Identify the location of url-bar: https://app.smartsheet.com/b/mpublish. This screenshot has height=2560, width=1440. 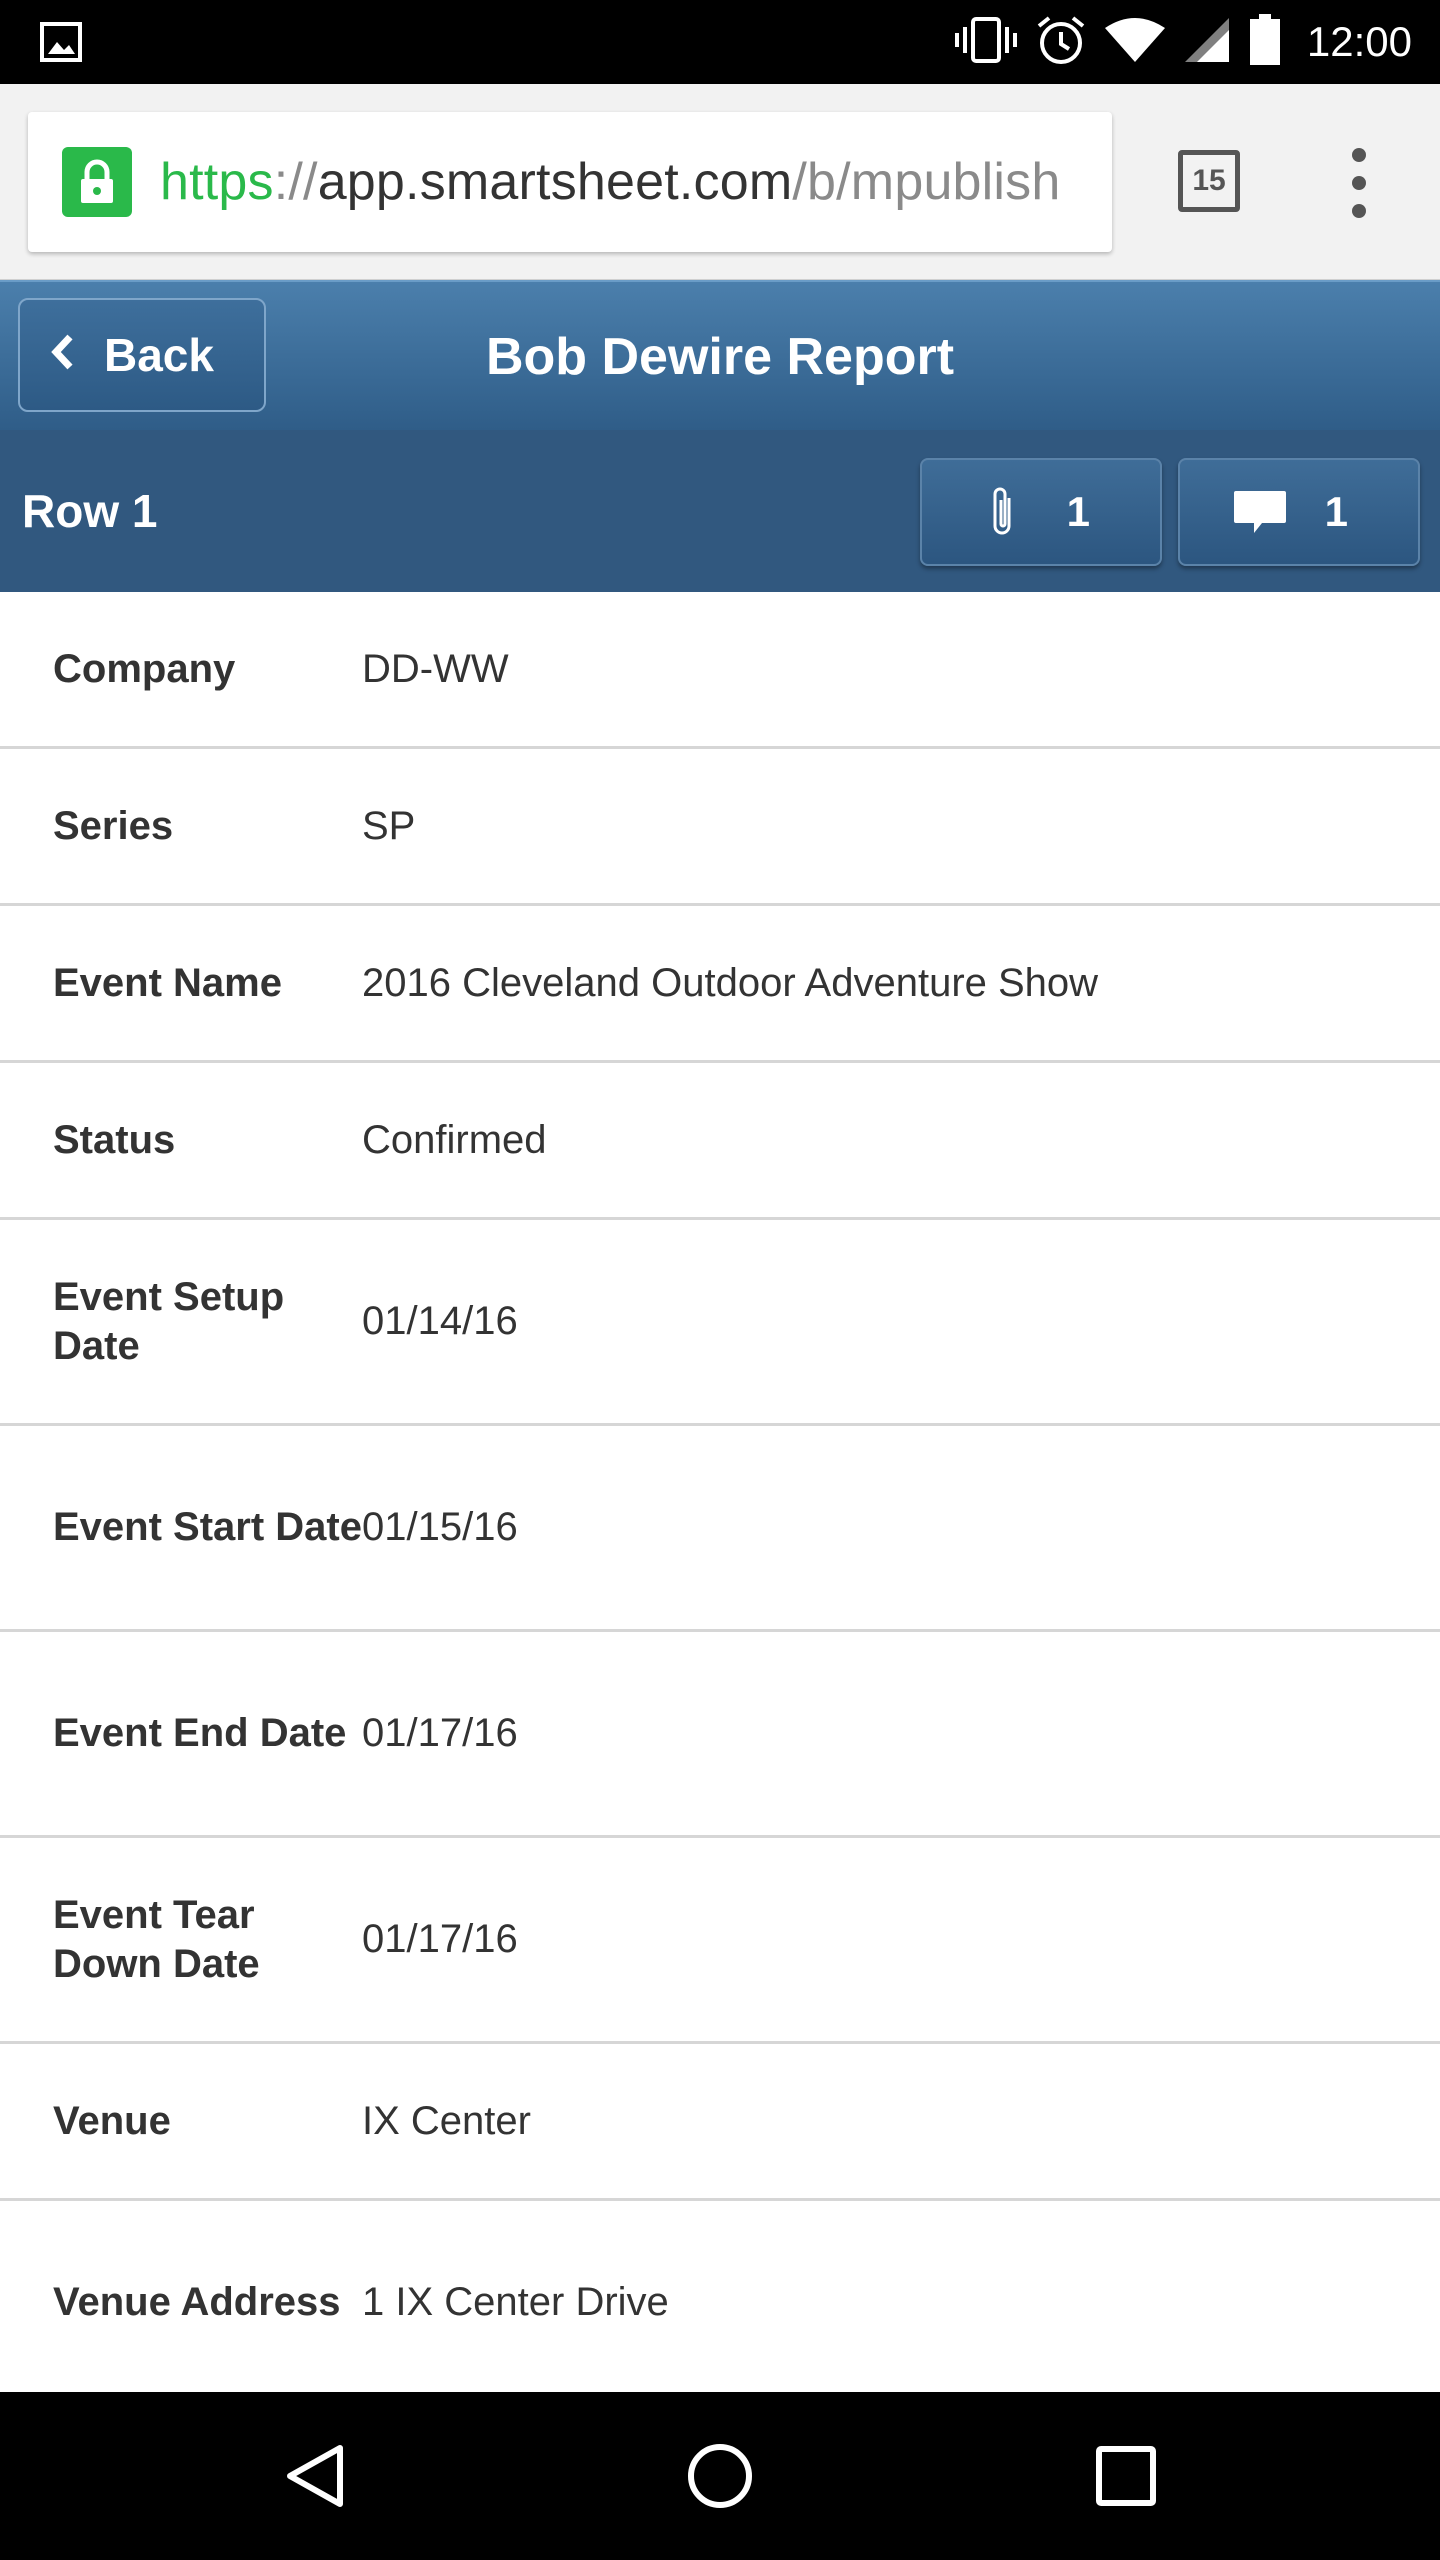
(570, 182).